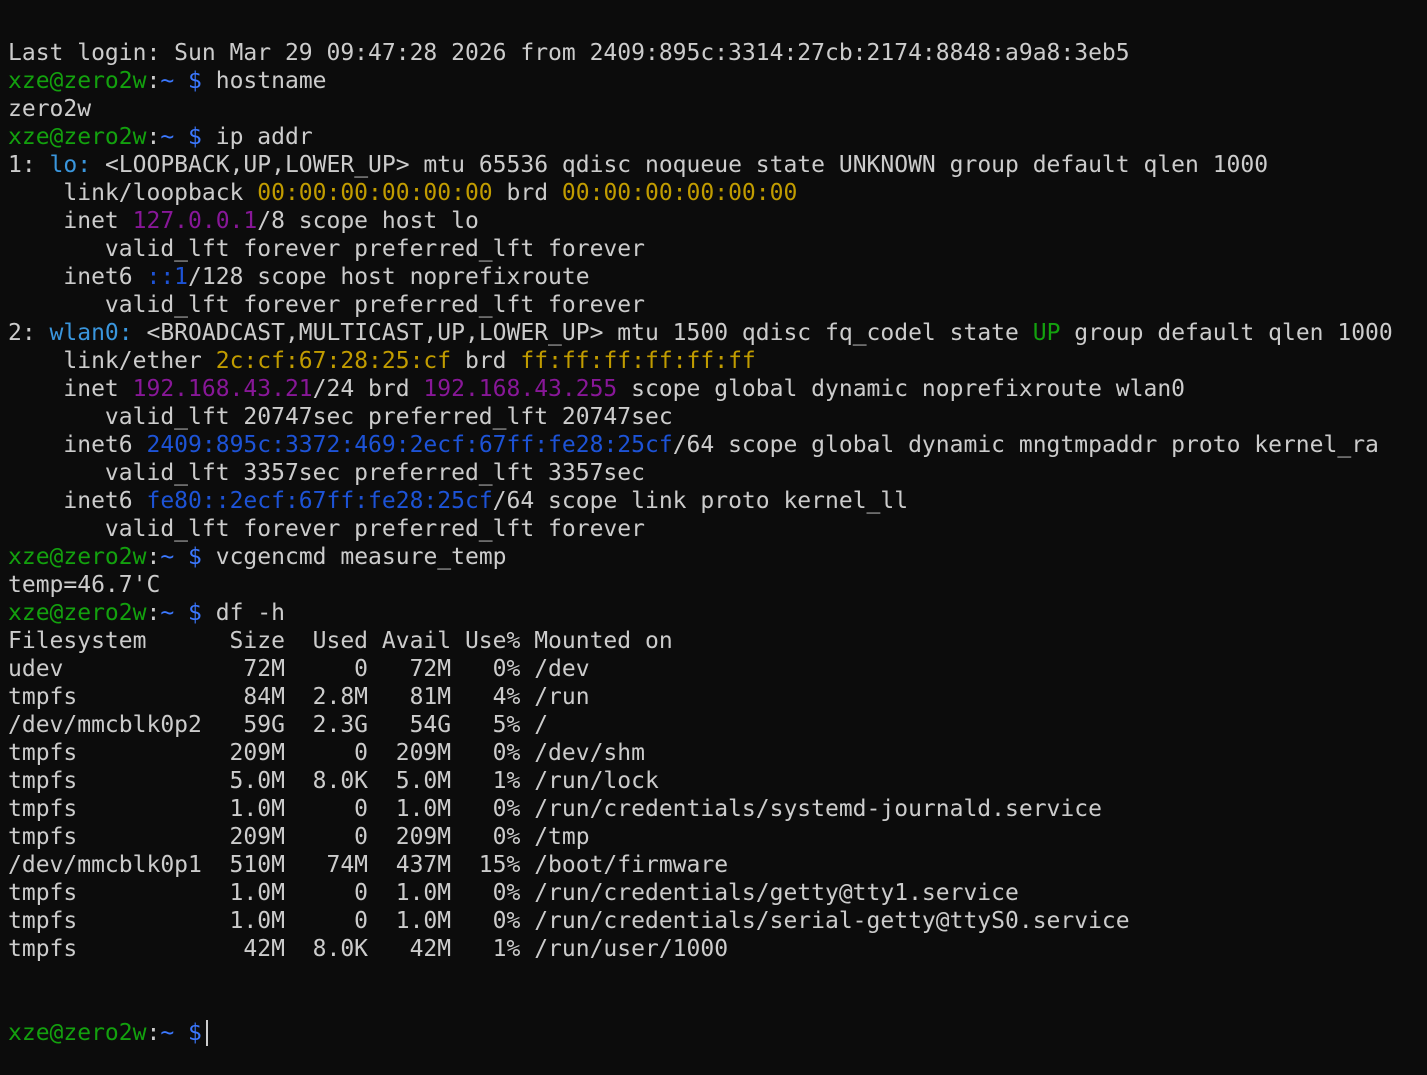  I want to click on terminal-line: inet6 ::1/128 scope host noprefixroute, so click(717, 277).